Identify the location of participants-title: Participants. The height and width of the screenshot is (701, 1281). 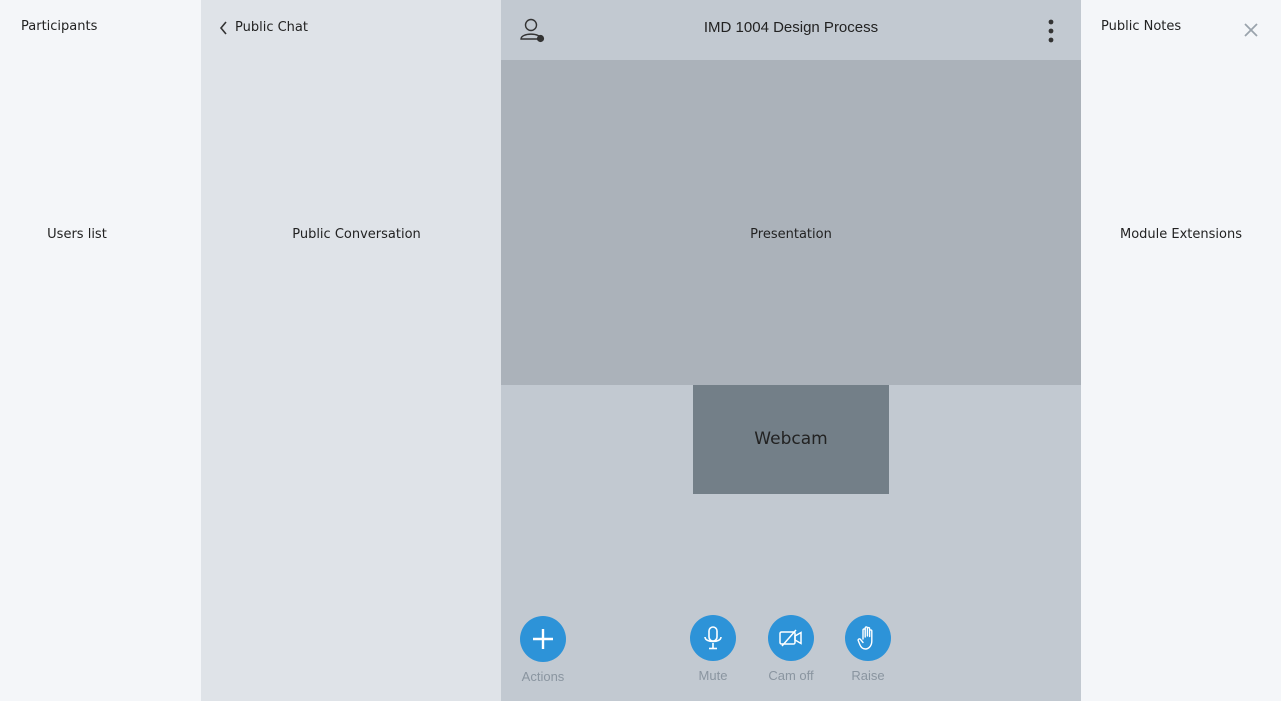
(59, 26).